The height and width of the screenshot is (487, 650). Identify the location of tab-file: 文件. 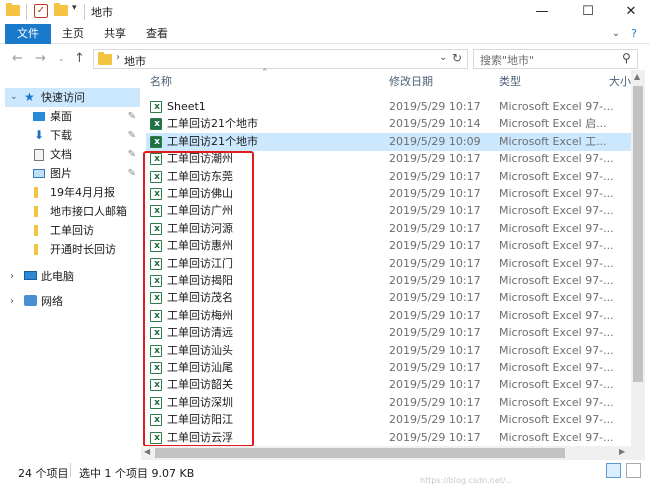
(28, 34).